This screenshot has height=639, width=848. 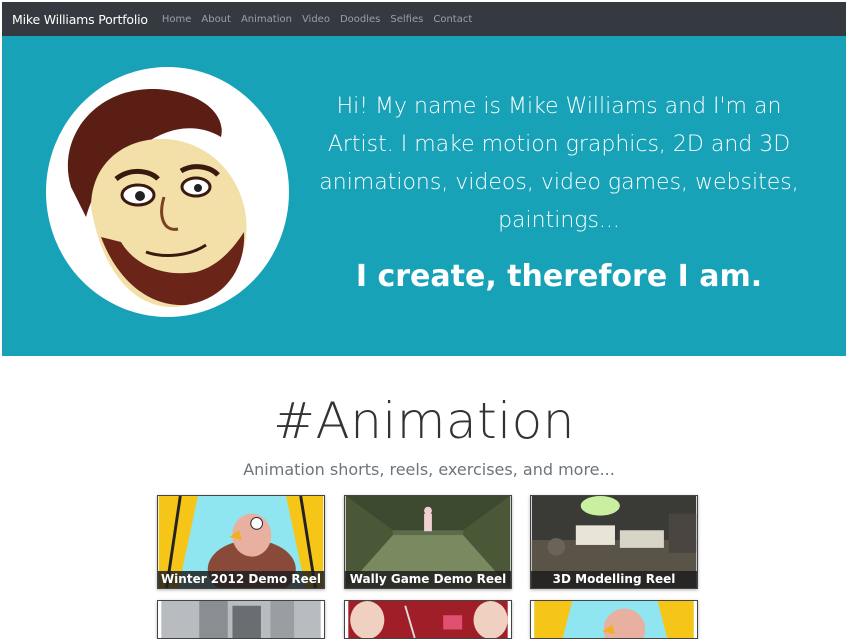 What do you see at coordinates (452, 19) in the screenshot?
I see `nav-link-contact: Contact` at bounding box center [452, 19].